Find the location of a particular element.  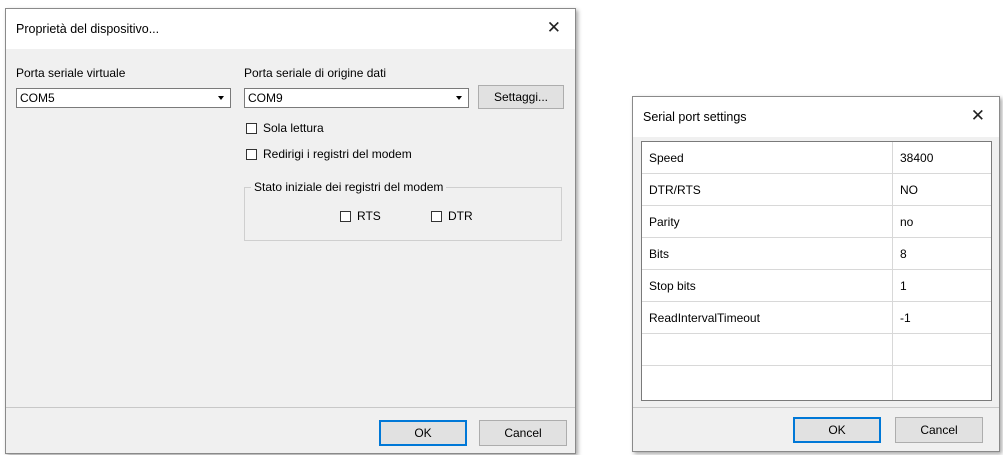

settings-row: ReadIntervalTimeout -1 is located at coordinates (816, 318).